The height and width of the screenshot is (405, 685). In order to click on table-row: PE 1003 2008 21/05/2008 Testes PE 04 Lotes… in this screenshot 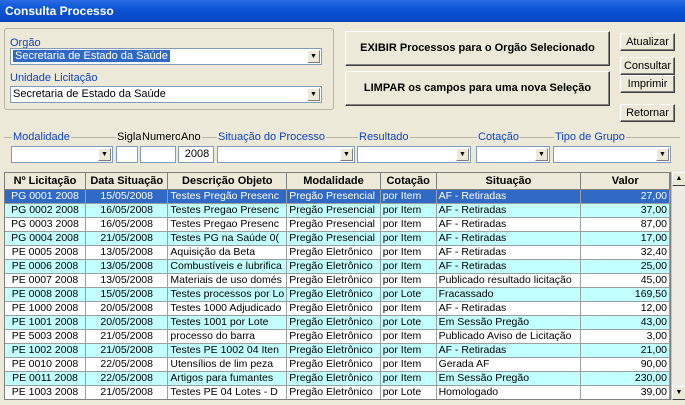, I will do `click(337, 392)`.